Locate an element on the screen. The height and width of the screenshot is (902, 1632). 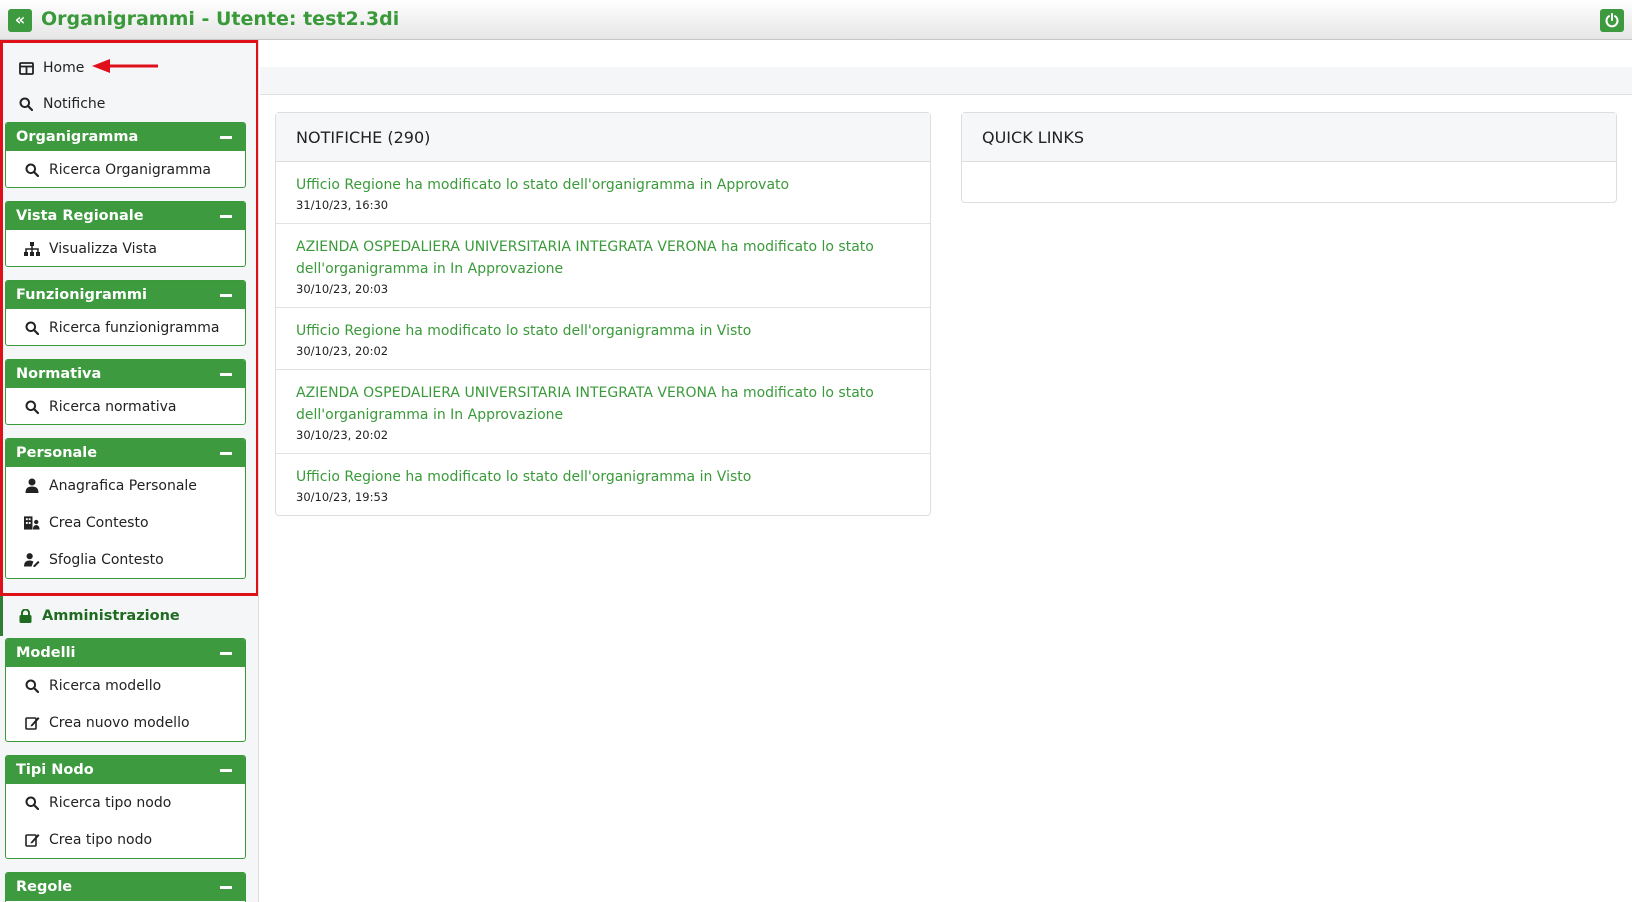
double-chevron-left-icon: « is located at coordinates (20, 19).